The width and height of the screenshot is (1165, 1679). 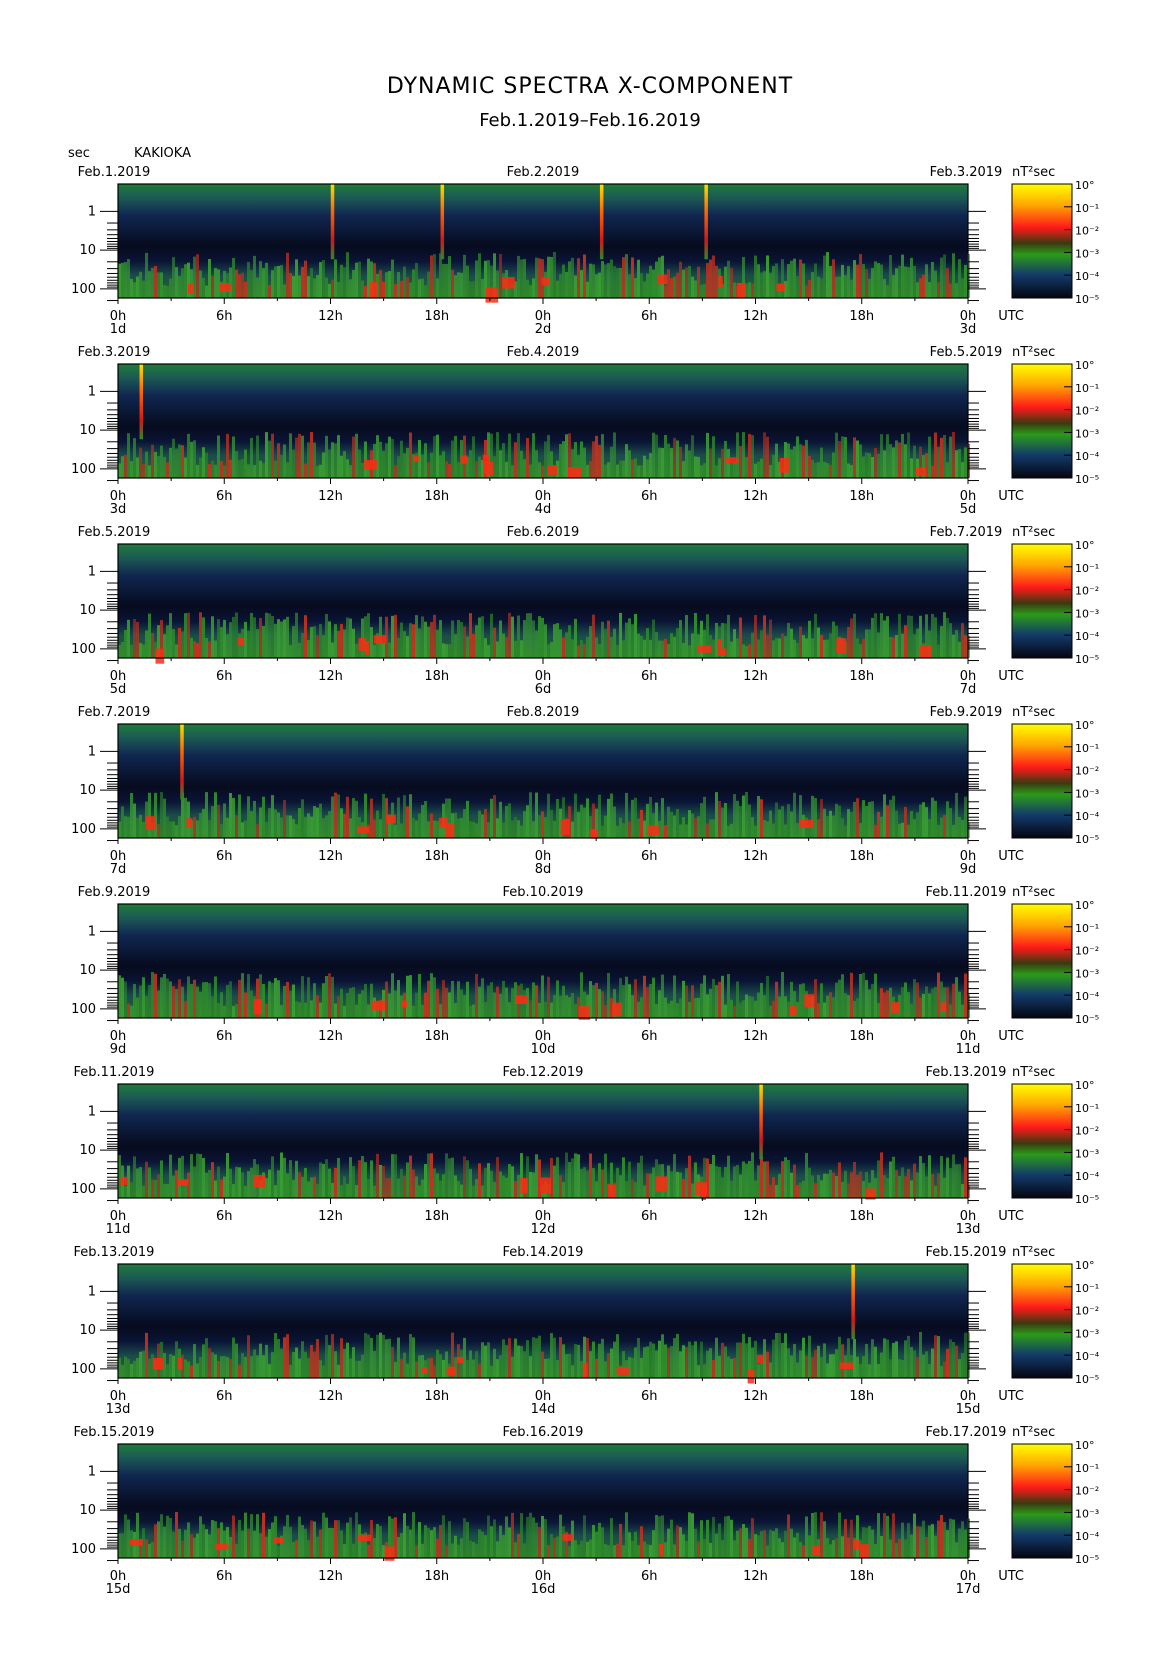 I want to click on day-label-start: 11d, so click(x=118, y=1229).